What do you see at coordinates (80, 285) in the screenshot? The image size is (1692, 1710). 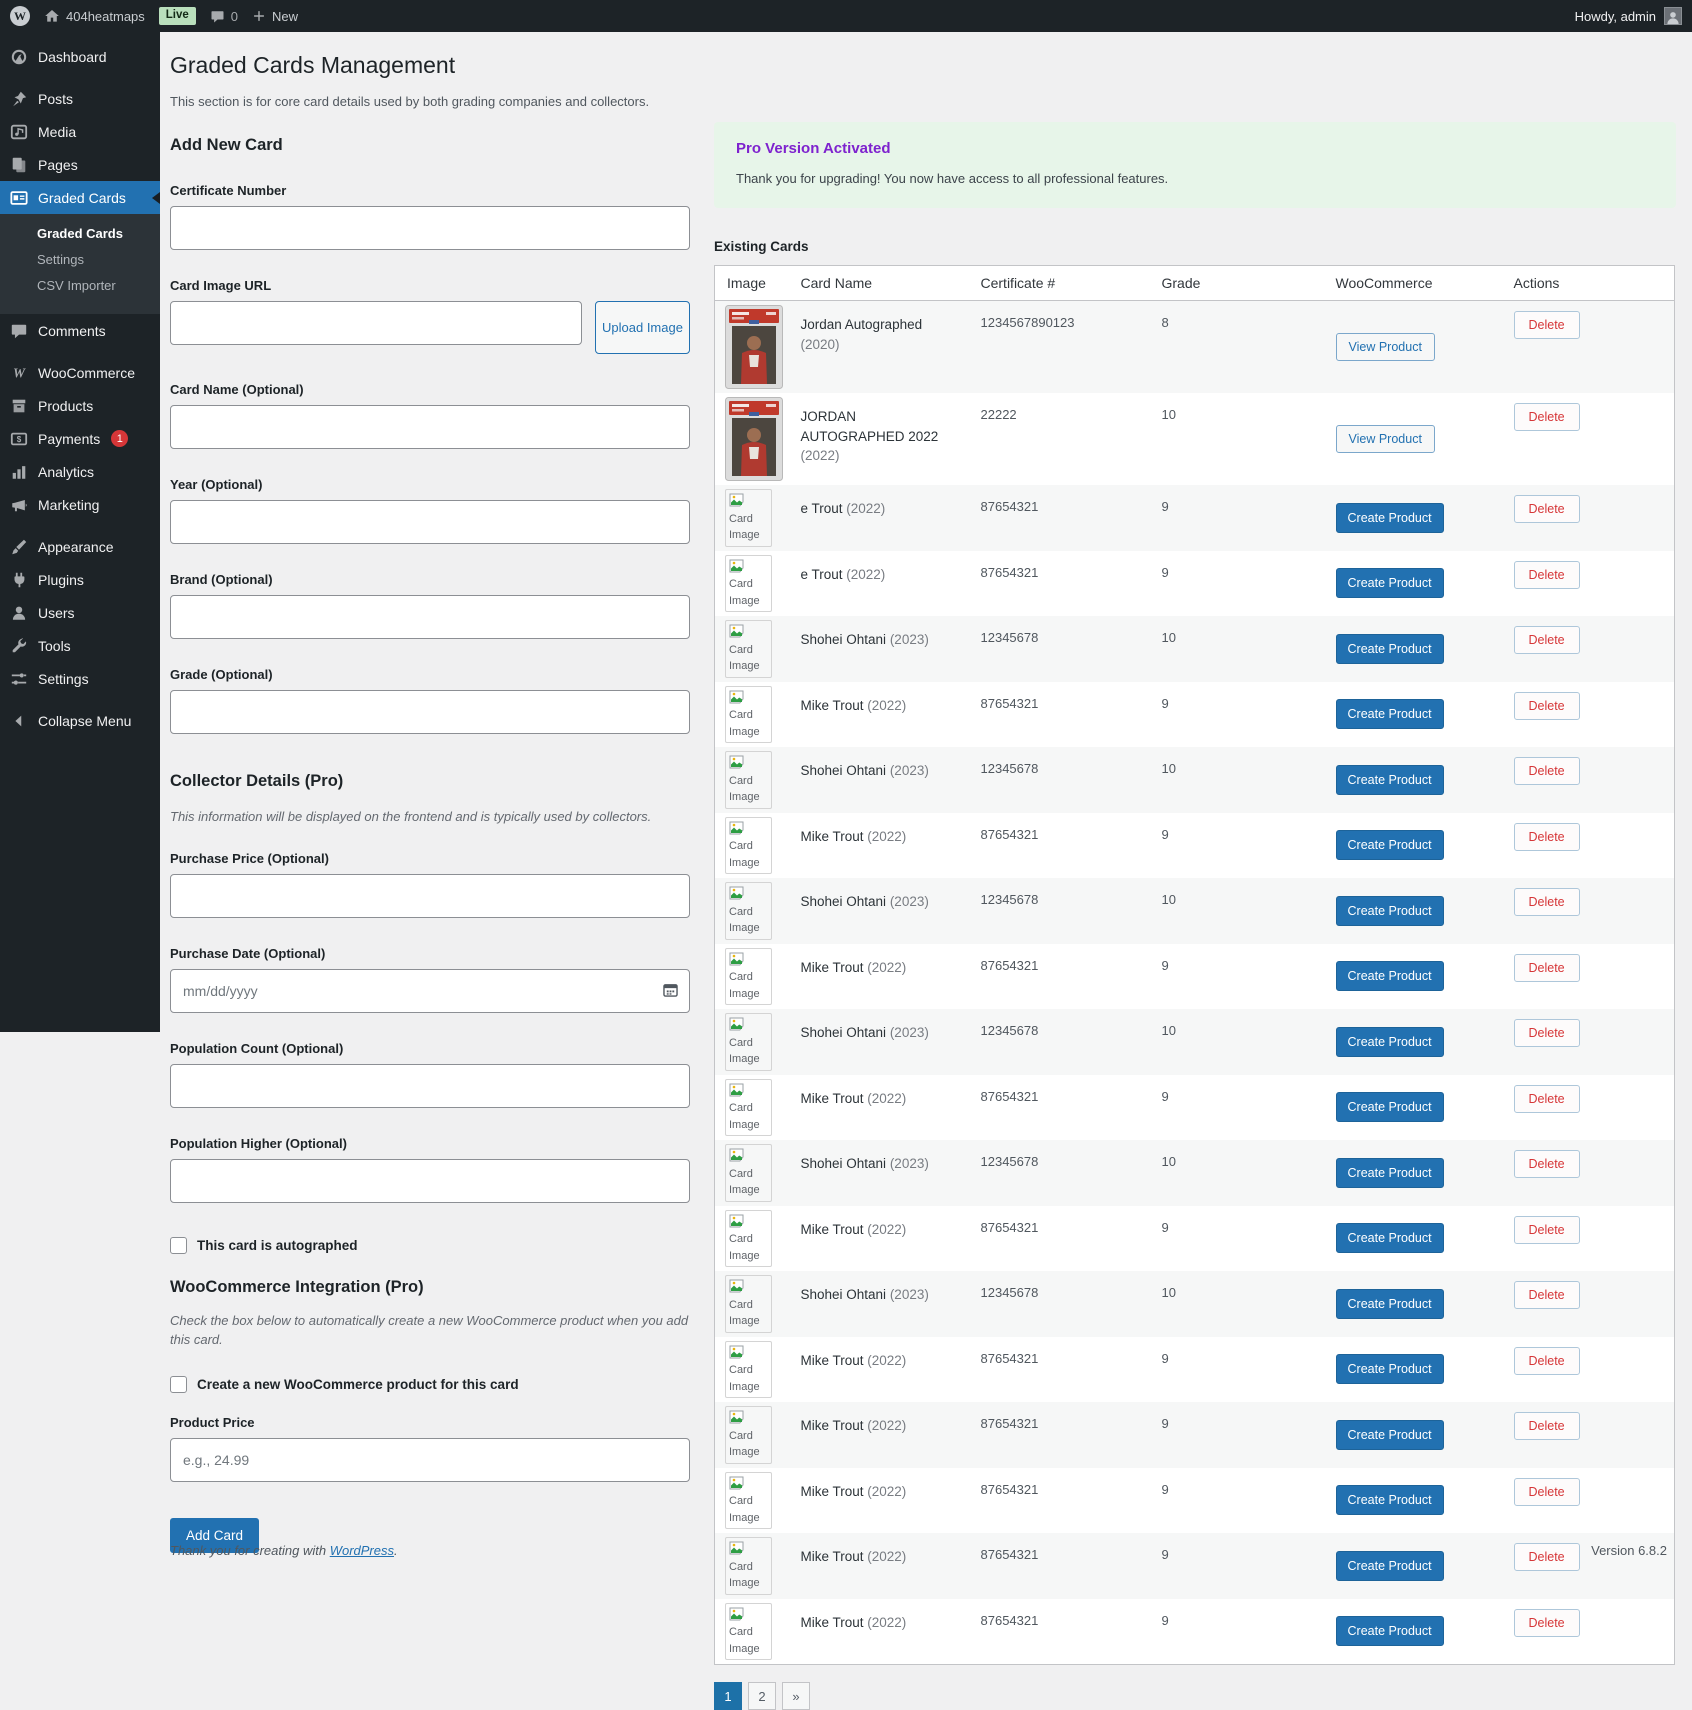 I see `submenu-item-csv-importer: CSV Importer` at bounding box center [80, 285].